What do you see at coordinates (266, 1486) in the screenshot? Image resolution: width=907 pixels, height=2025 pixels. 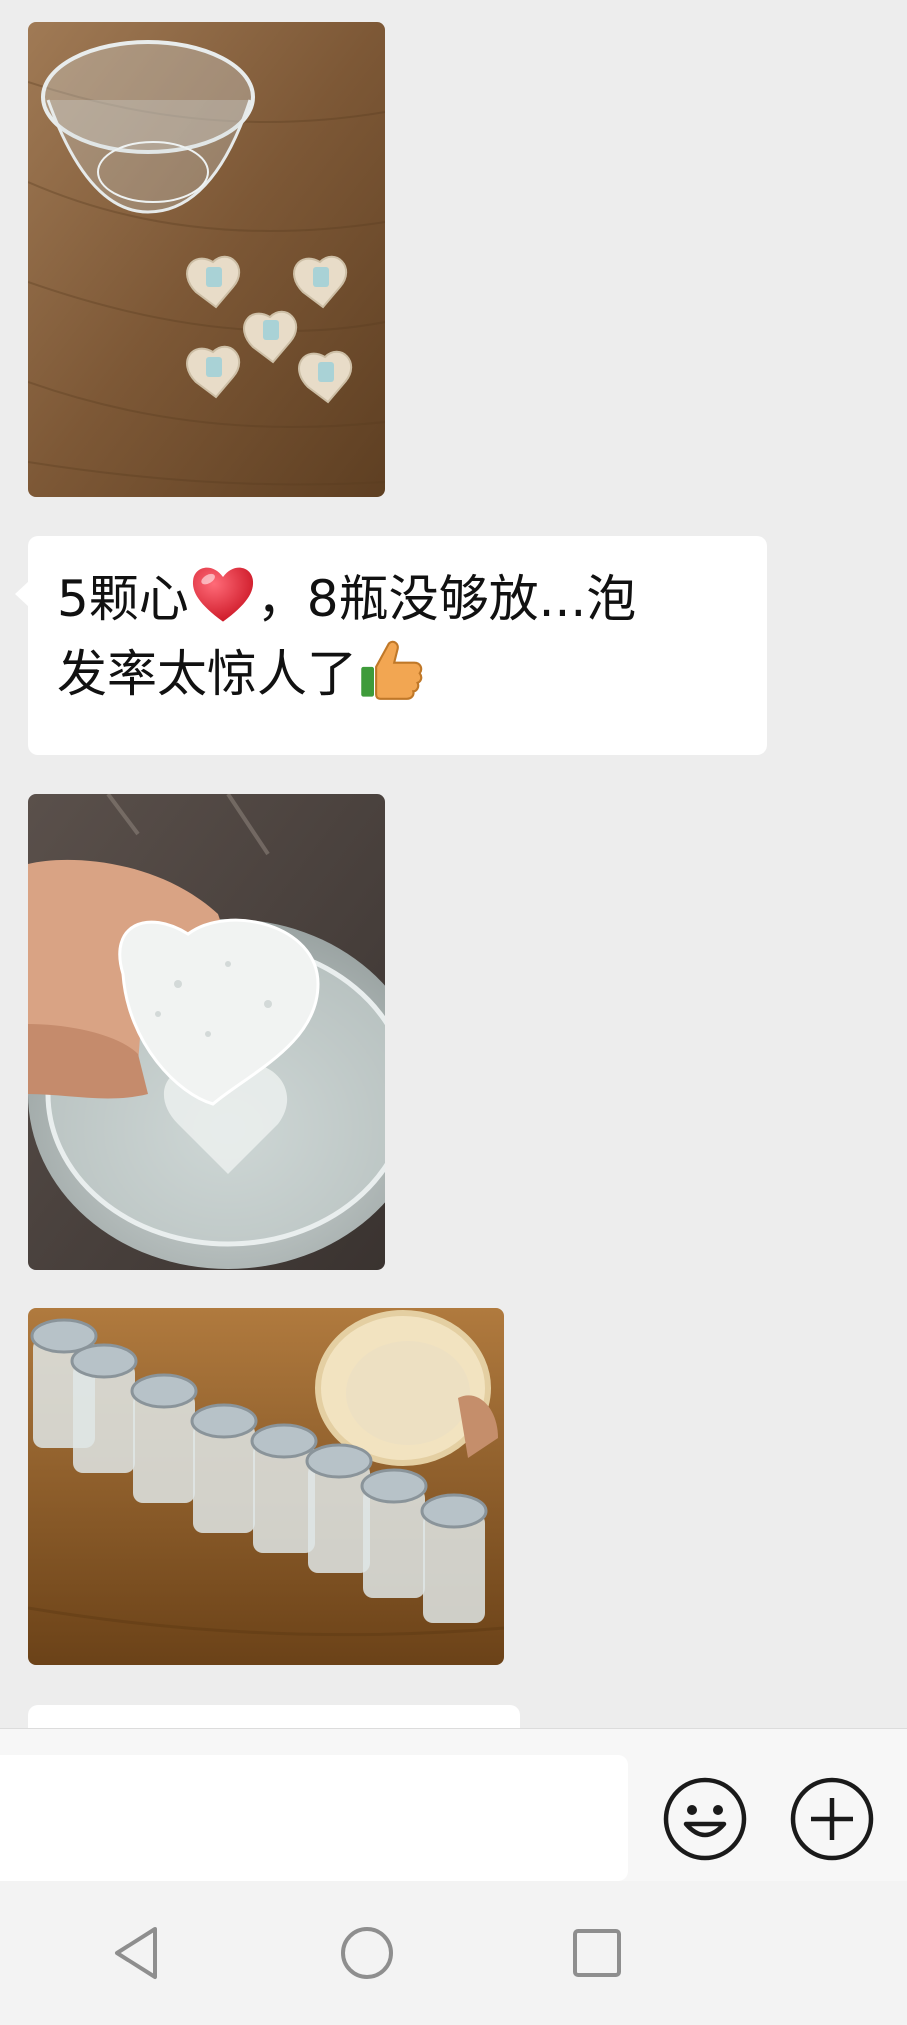 I see `chat-image-row-of-jars` at bounding box center [266, 1486].